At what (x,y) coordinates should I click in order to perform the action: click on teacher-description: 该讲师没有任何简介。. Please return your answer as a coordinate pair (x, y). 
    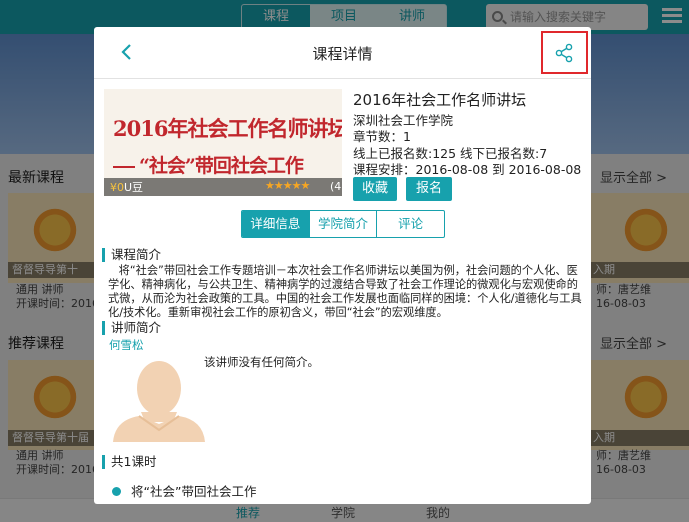
    Looking at the image, I should click on (261, 362).